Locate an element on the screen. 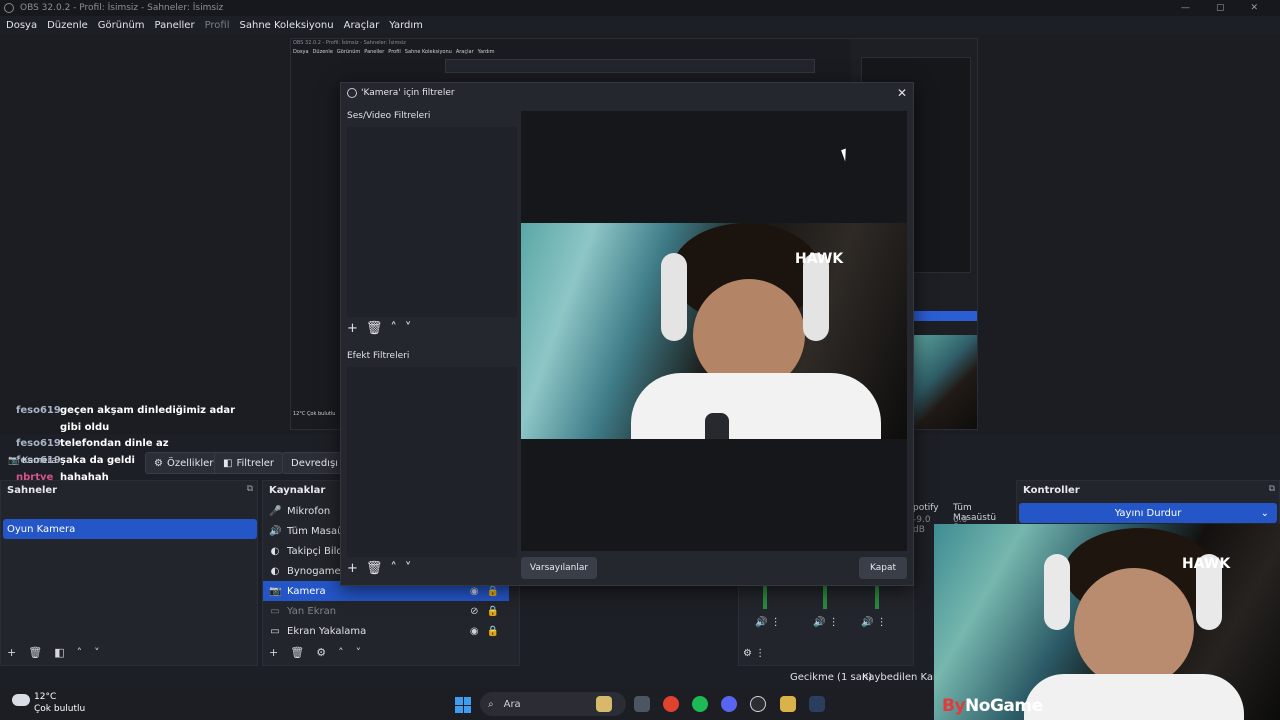  chat-message: gibi oldu is located at coordinates (136, 427).